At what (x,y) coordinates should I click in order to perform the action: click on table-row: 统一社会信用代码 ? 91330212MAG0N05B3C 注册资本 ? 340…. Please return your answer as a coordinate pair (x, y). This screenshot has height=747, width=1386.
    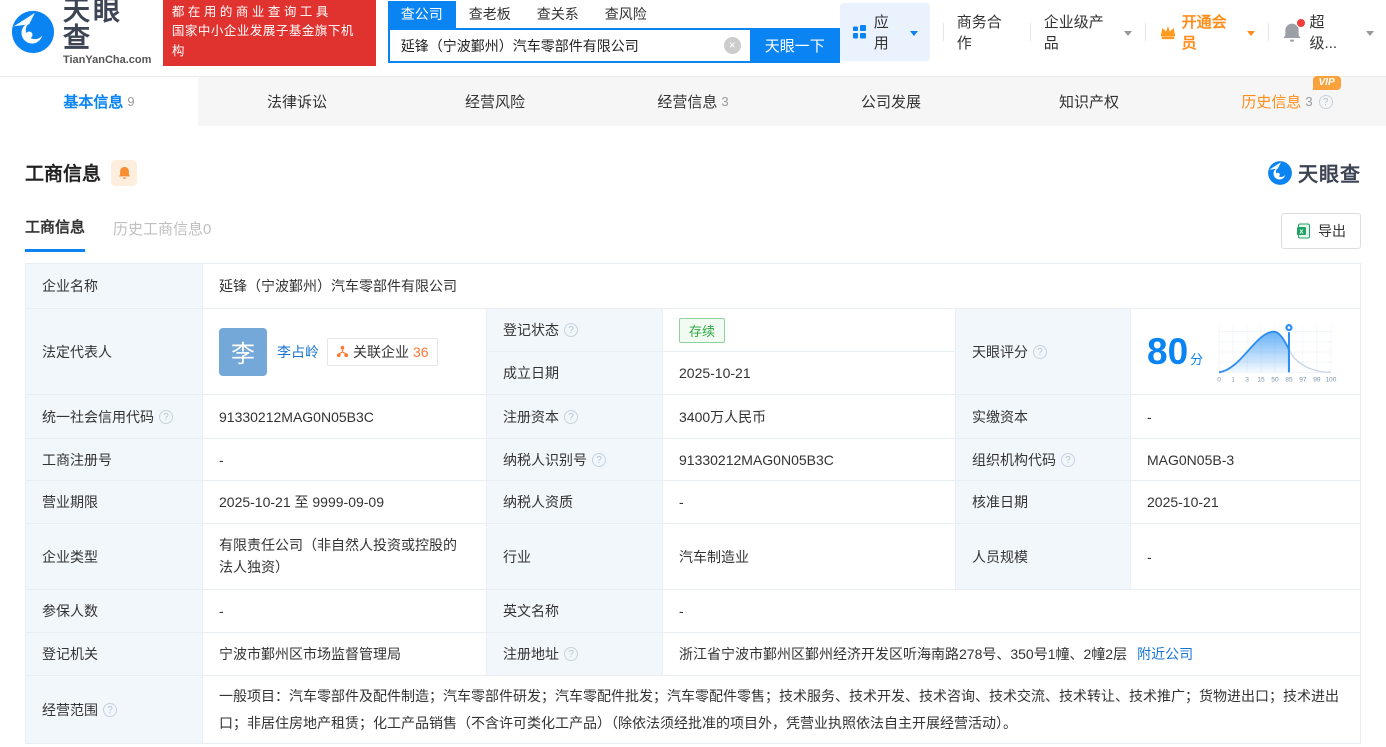
    Looking at the image, I should click on (693, 417).